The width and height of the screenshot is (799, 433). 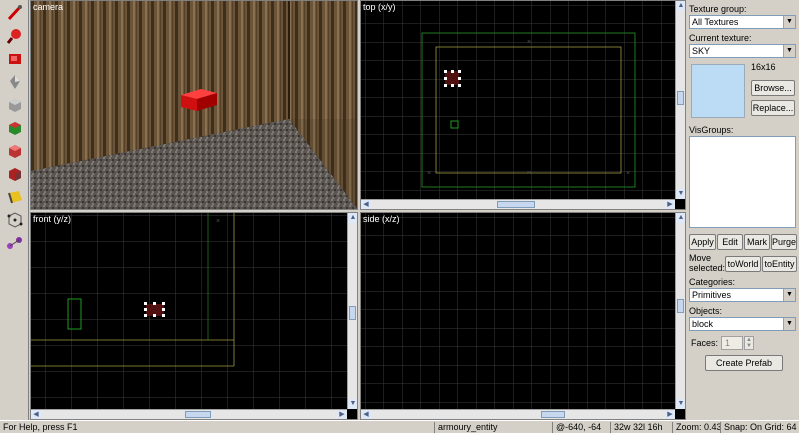 What do you see at coordinates (701, 51) in the screenshot?
I see `current-texture-value: SKY` at bounding box center [701, 51].